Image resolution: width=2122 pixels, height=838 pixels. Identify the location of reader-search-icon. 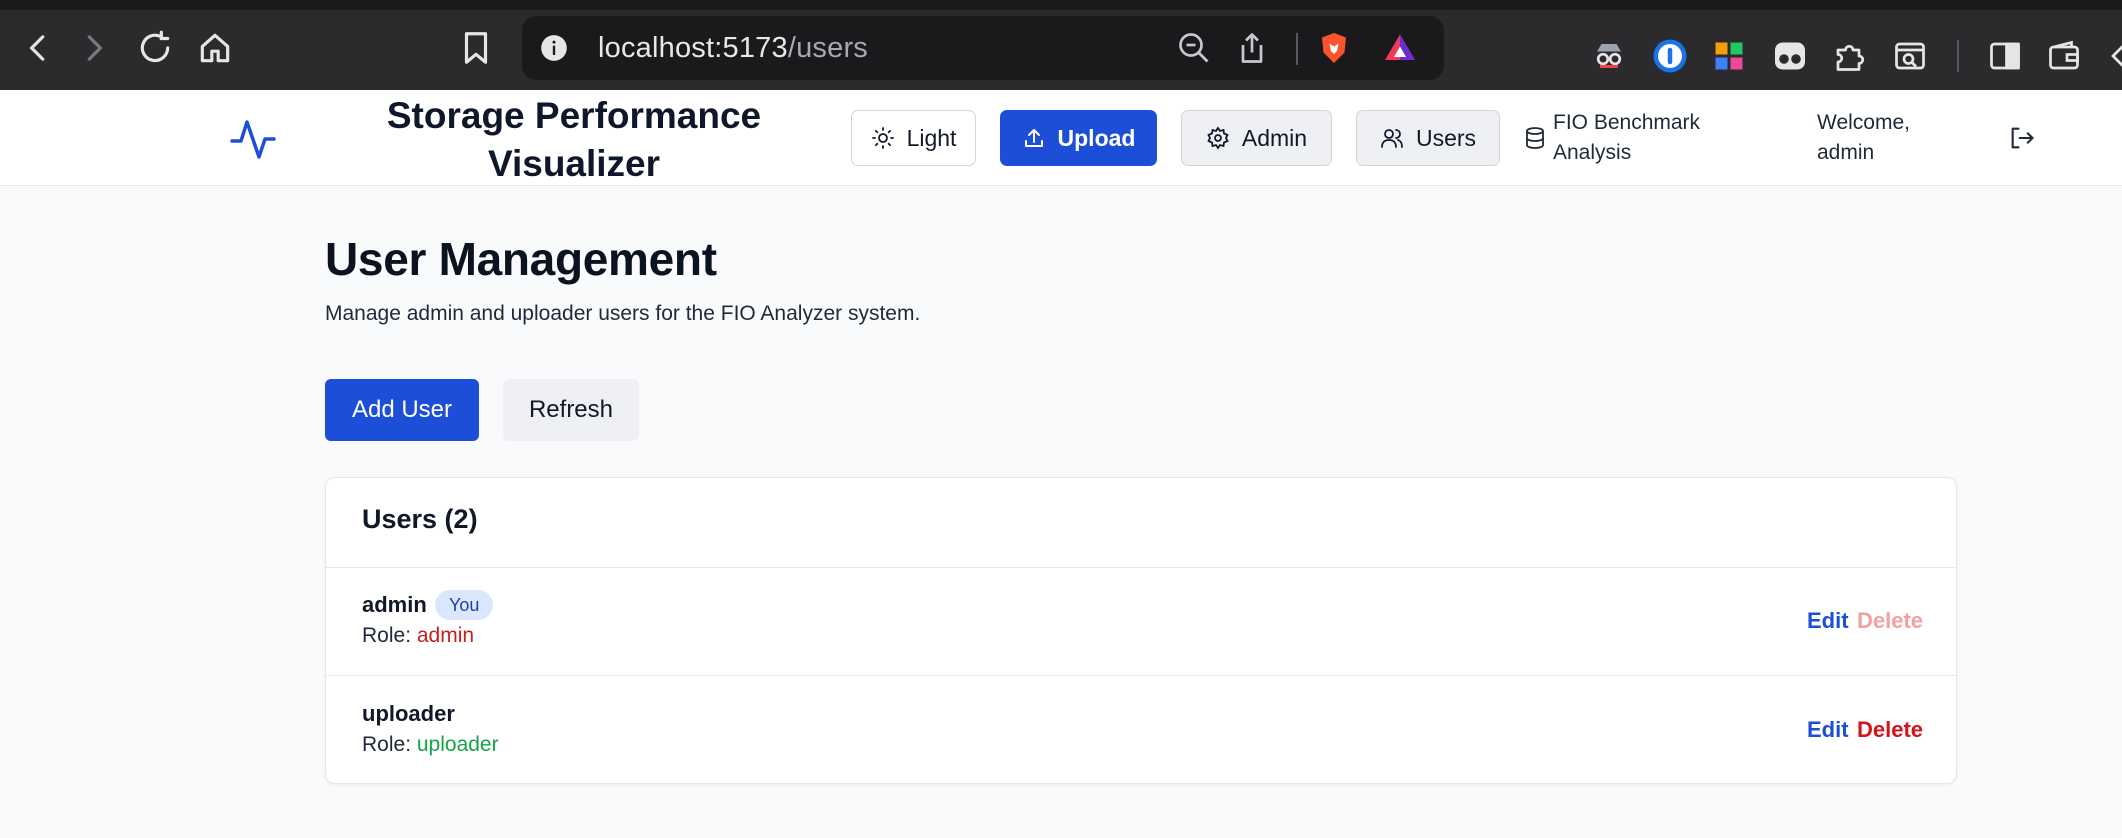
(1910, 56).